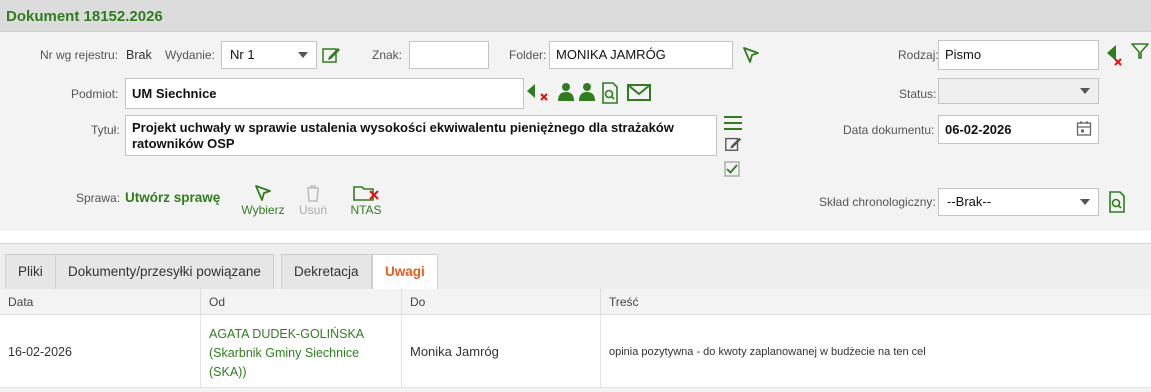  I want to click on checkmark-icon, so click(732, 169).